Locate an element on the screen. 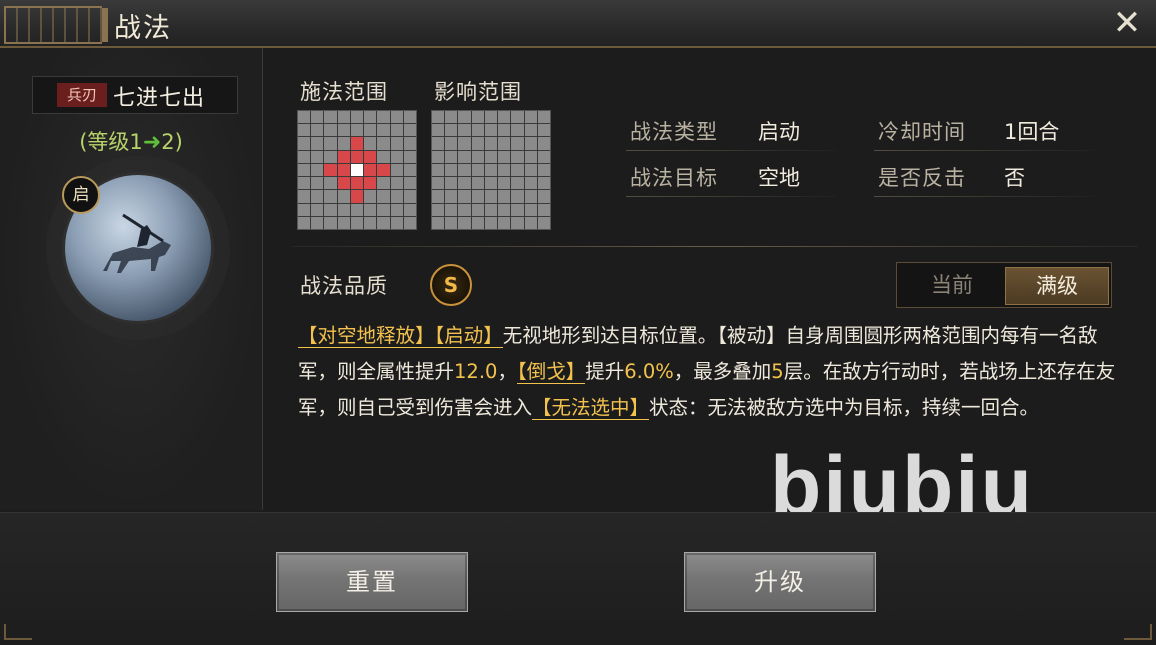 This screenshot has height=645, width=1156. keyword-active: 【启动】 is located at coordinates (468, 336).